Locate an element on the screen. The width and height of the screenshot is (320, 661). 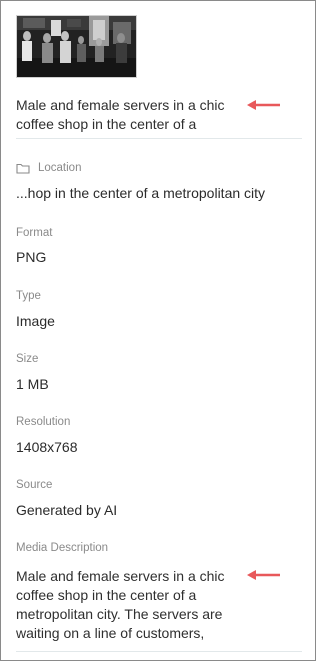
format-label: Format is located at coordinates (34, 233).